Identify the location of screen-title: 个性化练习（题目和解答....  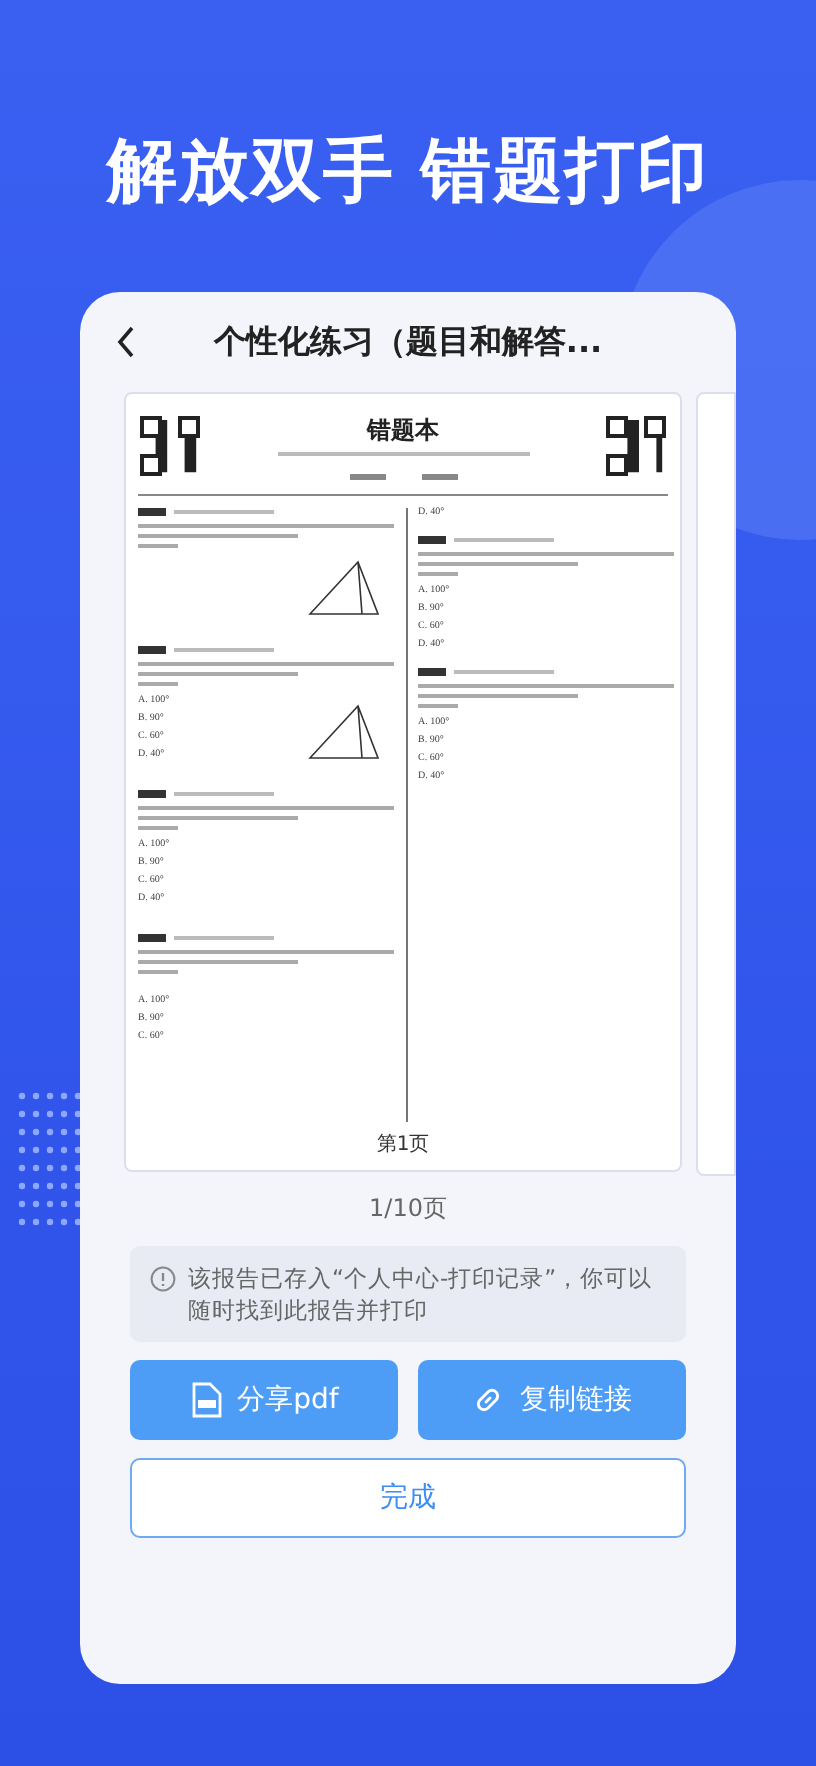
(408, 342).